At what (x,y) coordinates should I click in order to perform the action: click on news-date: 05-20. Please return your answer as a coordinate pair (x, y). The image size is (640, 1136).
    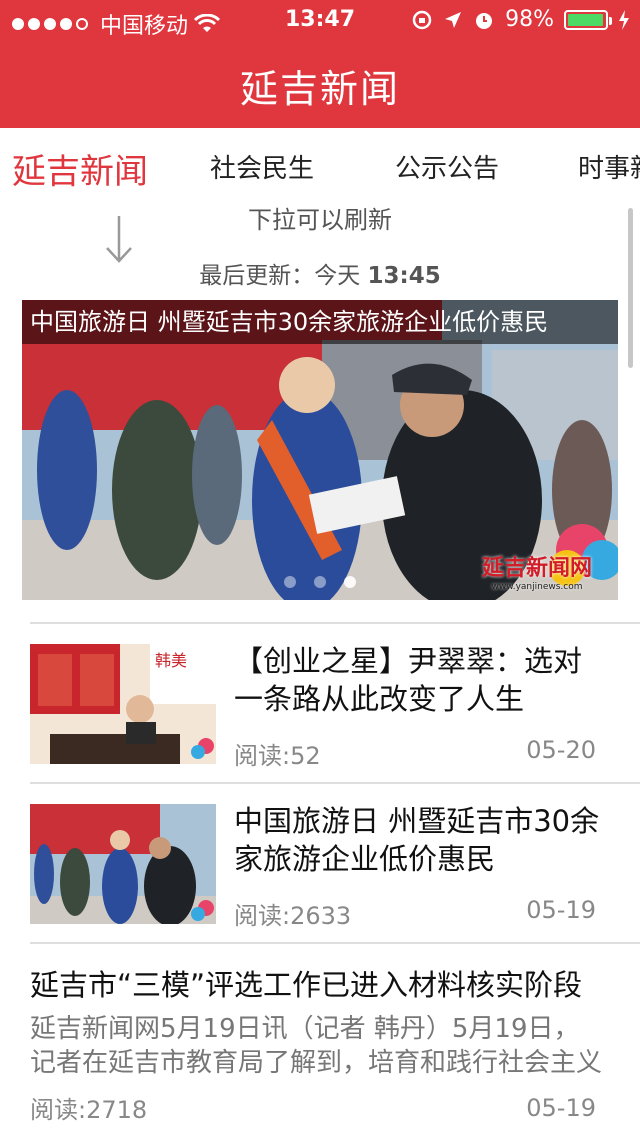
    Looking at the image, I should click on (561, 750).